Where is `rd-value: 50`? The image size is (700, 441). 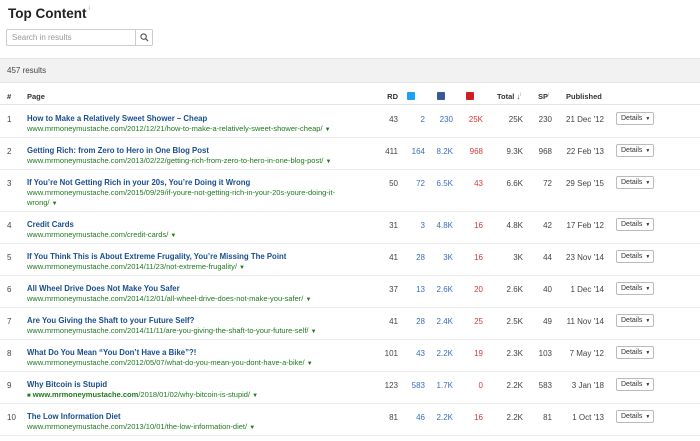 rd-value: 50 is located at coordinates (393, 183).